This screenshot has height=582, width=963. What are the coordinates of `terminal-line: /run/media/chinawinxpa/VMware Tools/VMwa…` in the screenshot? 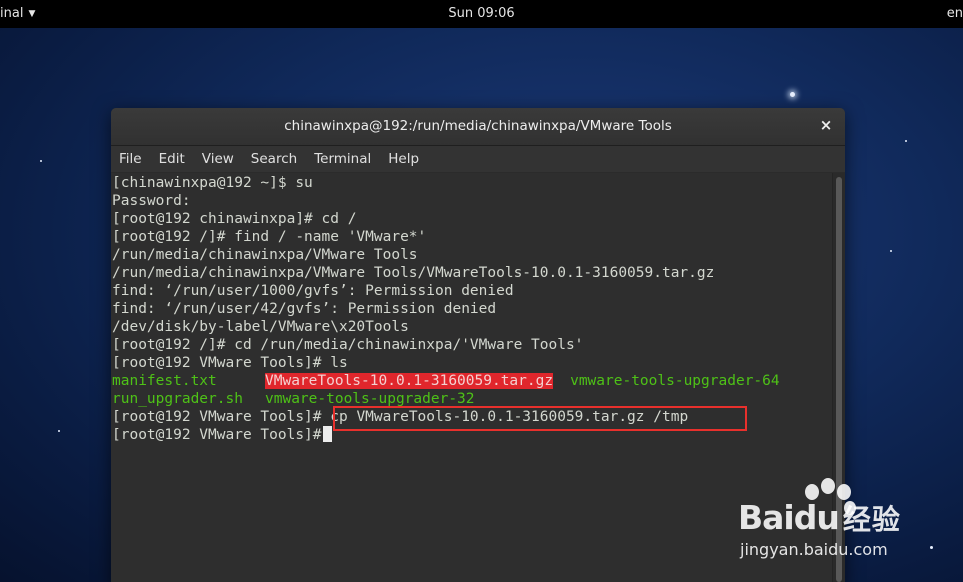 It's located at (413, 273).